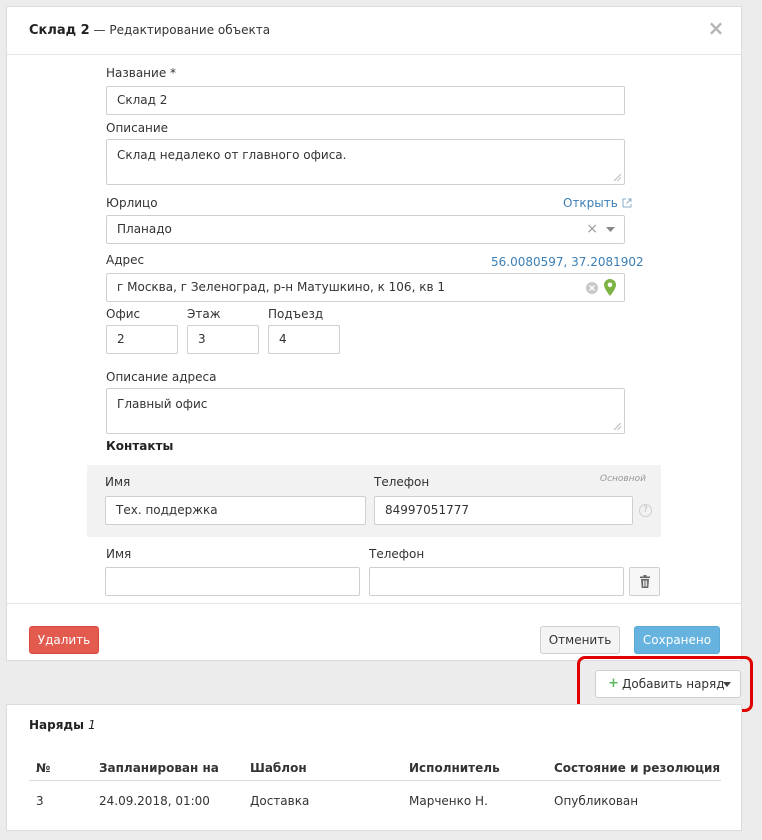  Describe the element at coordinates (402, 482) in the screenshot. I see `contact-phone-label: Телефон` at that location.